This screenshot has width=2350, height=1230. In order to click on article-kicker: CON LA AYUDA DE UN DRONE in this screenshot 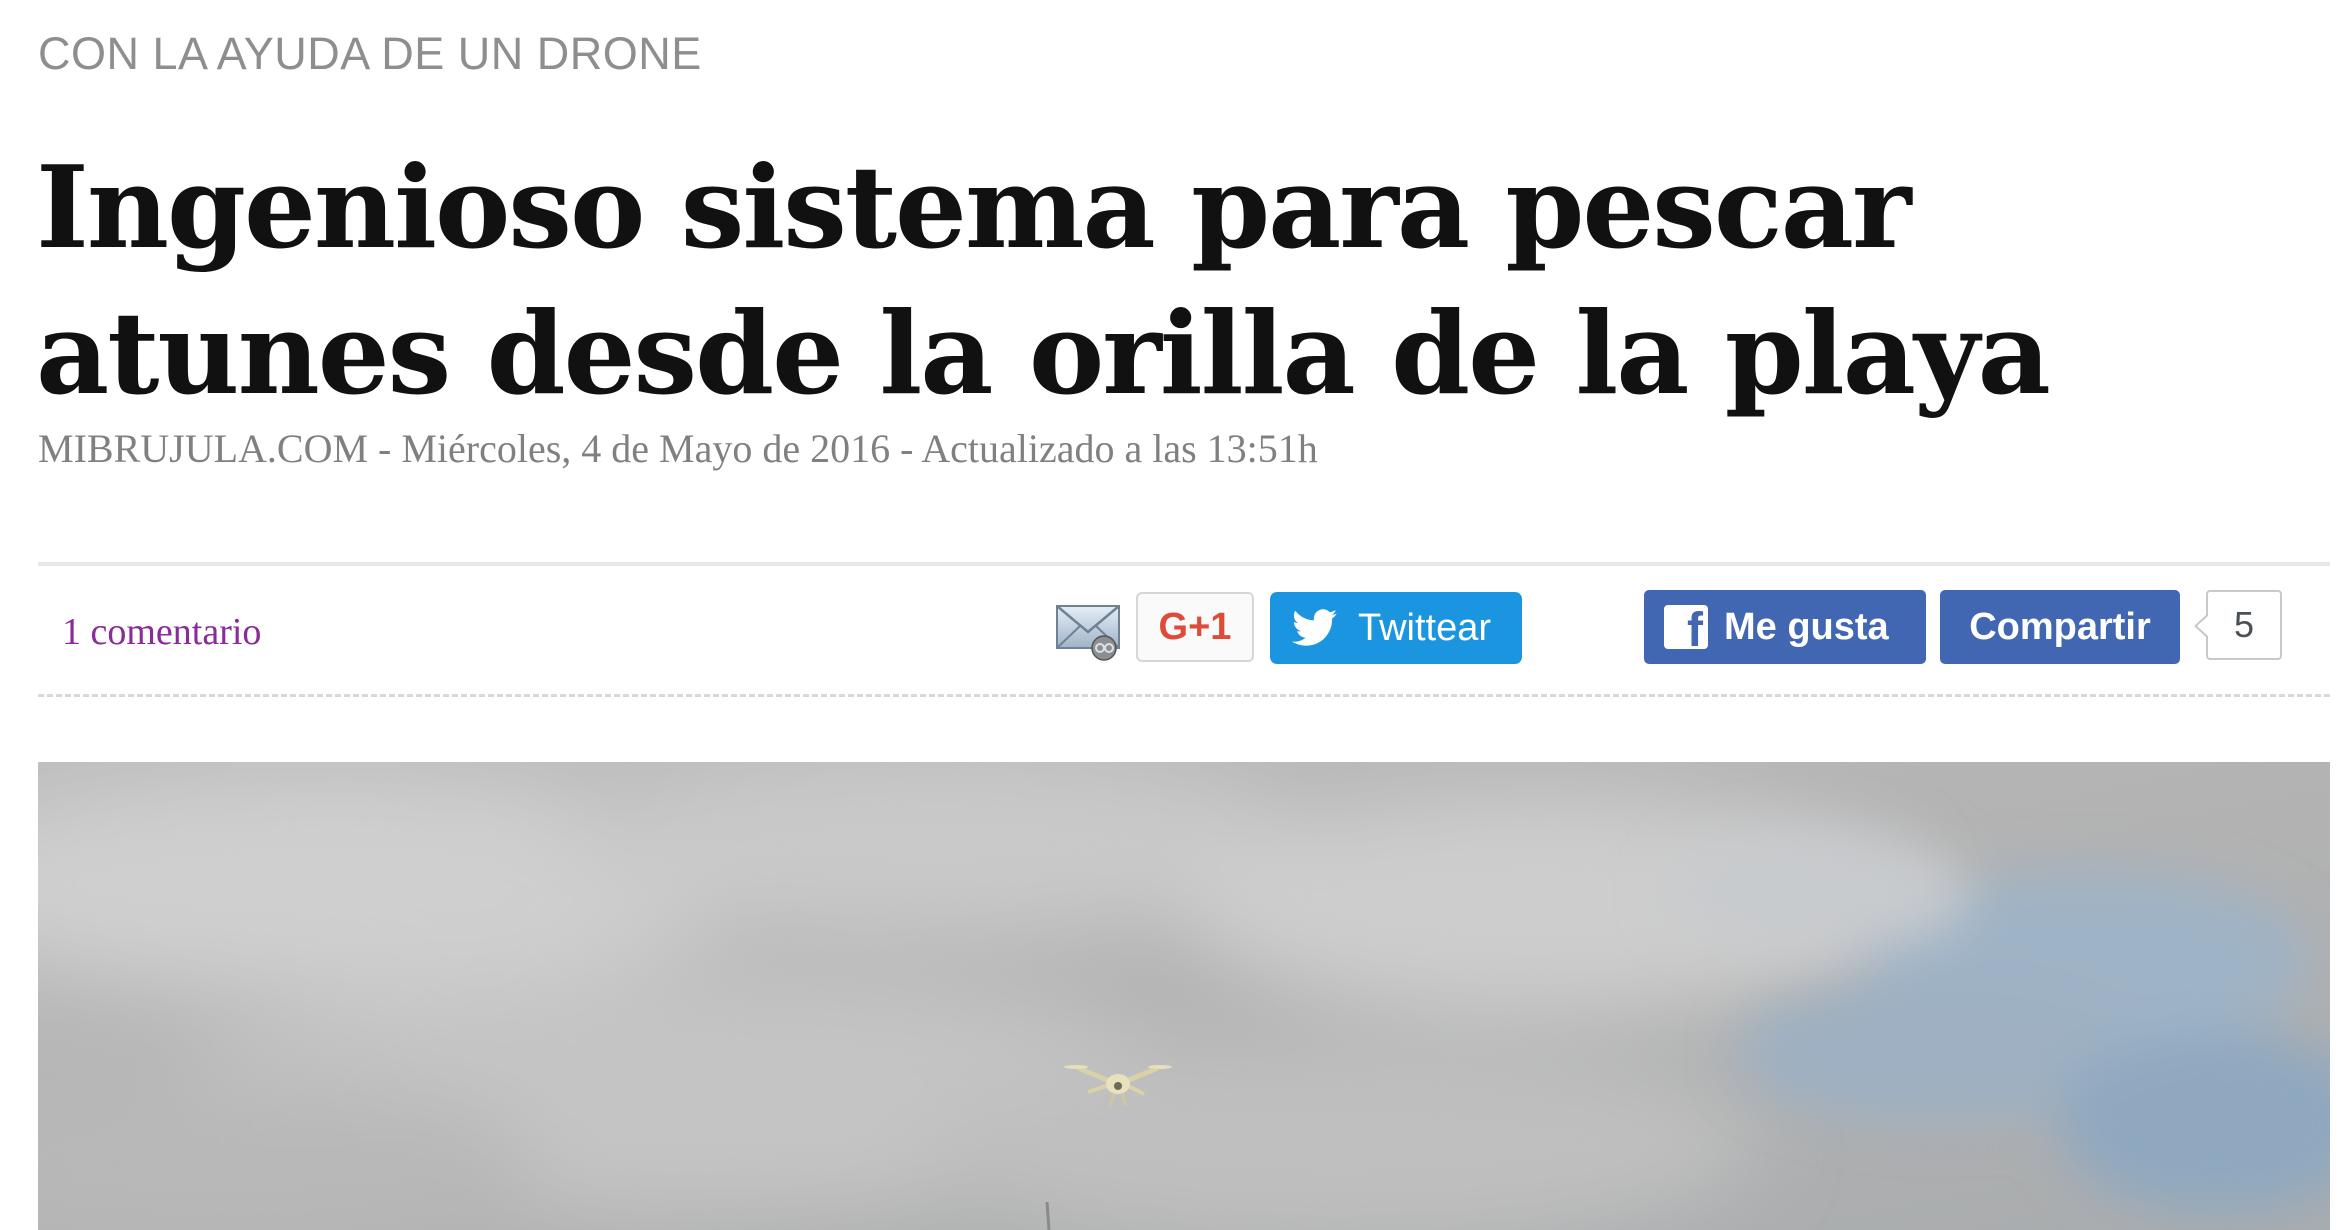, I will do `click(370, 53)`.